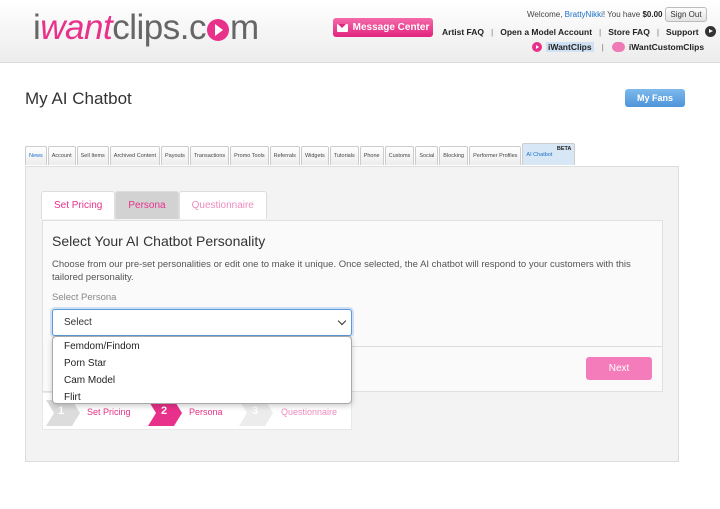  I want to click on username-link: BrattyNikki, so click(584, 14).